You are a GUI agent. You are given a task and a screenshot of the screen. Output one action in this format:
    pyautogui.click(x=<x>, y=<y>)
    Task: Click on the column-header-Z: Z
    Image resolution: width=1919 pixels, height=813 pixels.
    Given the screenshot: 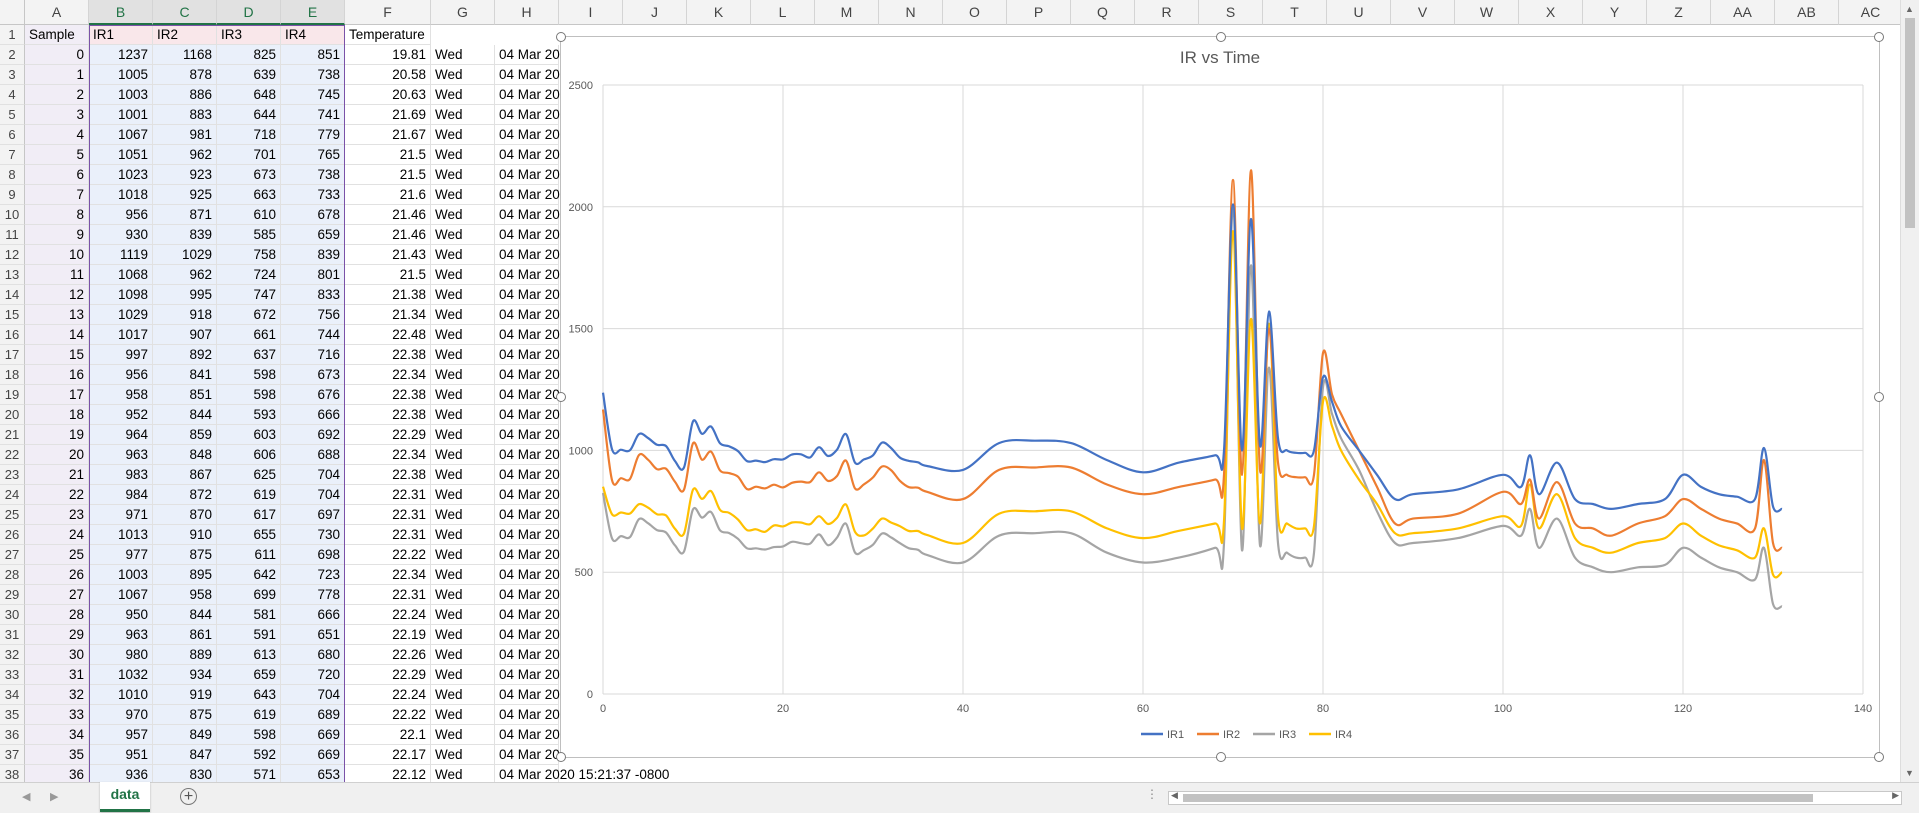 What is the action you would take?
    pyautogui.click(x=1679, y=12)
    